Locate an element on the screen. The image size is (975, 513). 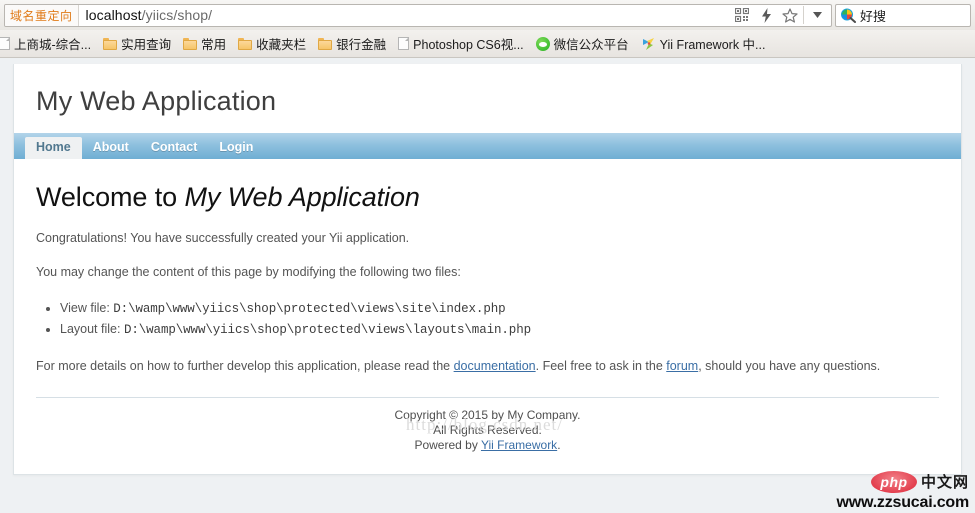
search-engine-label: 好搜 is located at coordinates (873, 16).